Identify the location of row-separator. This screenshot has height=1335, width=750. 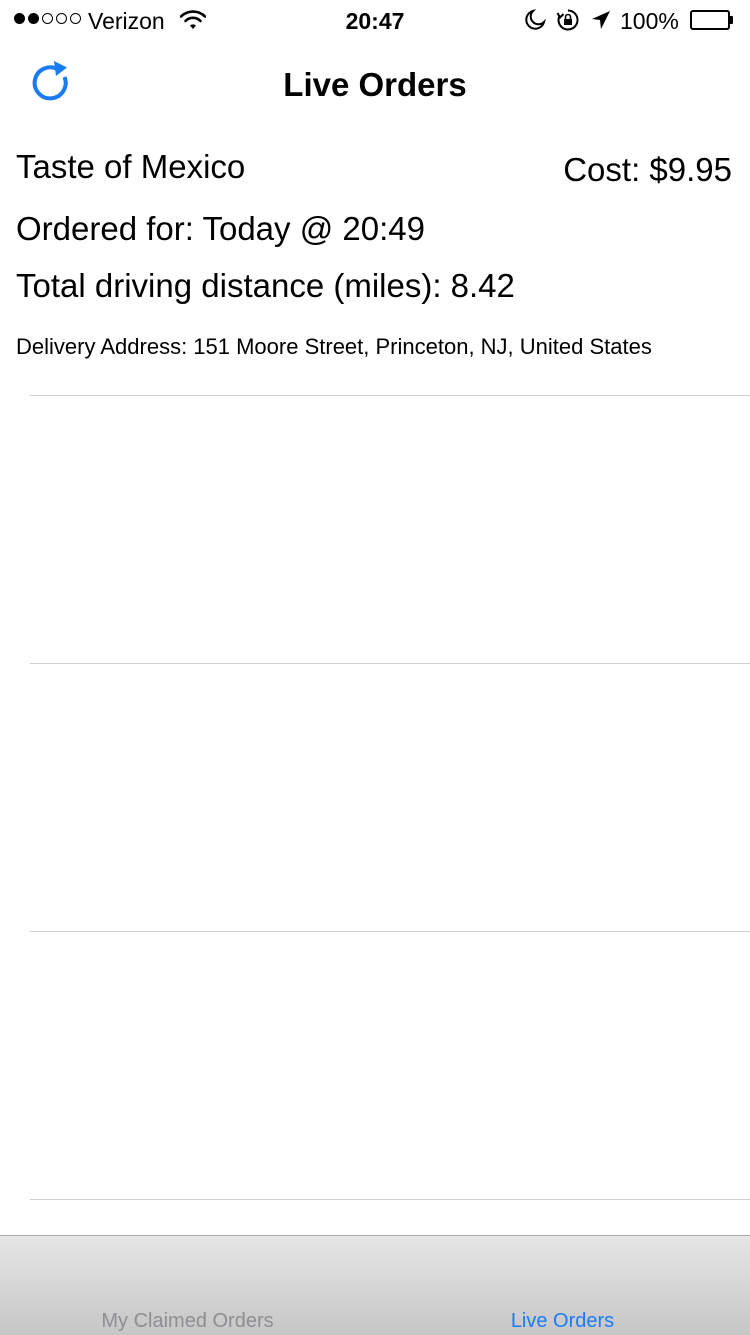
(390, 1199).